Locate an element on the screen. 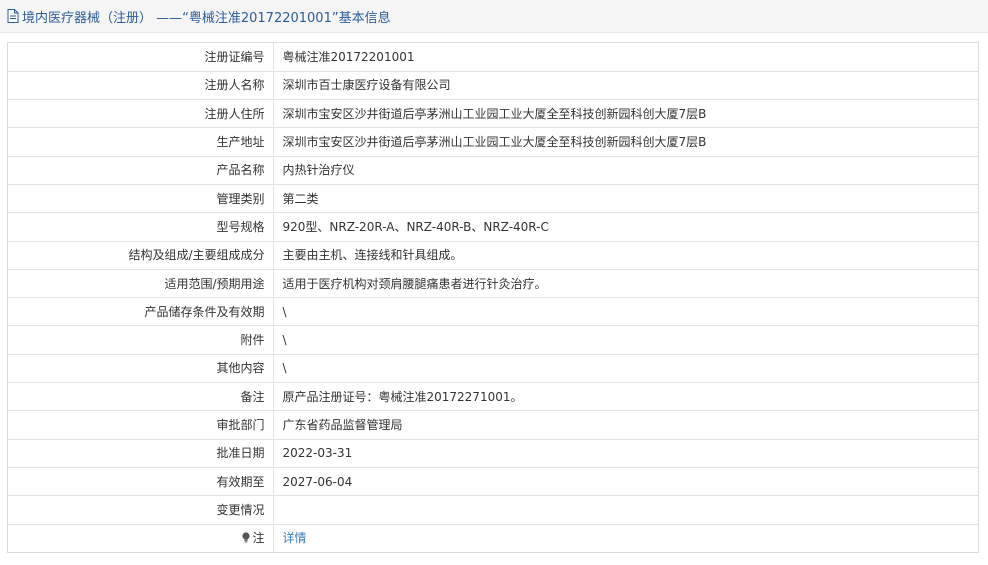  table-row: 结构及组成/主要组成成分 主要由主机、连接线和针具组成。 is located at coordinates (493, 255).